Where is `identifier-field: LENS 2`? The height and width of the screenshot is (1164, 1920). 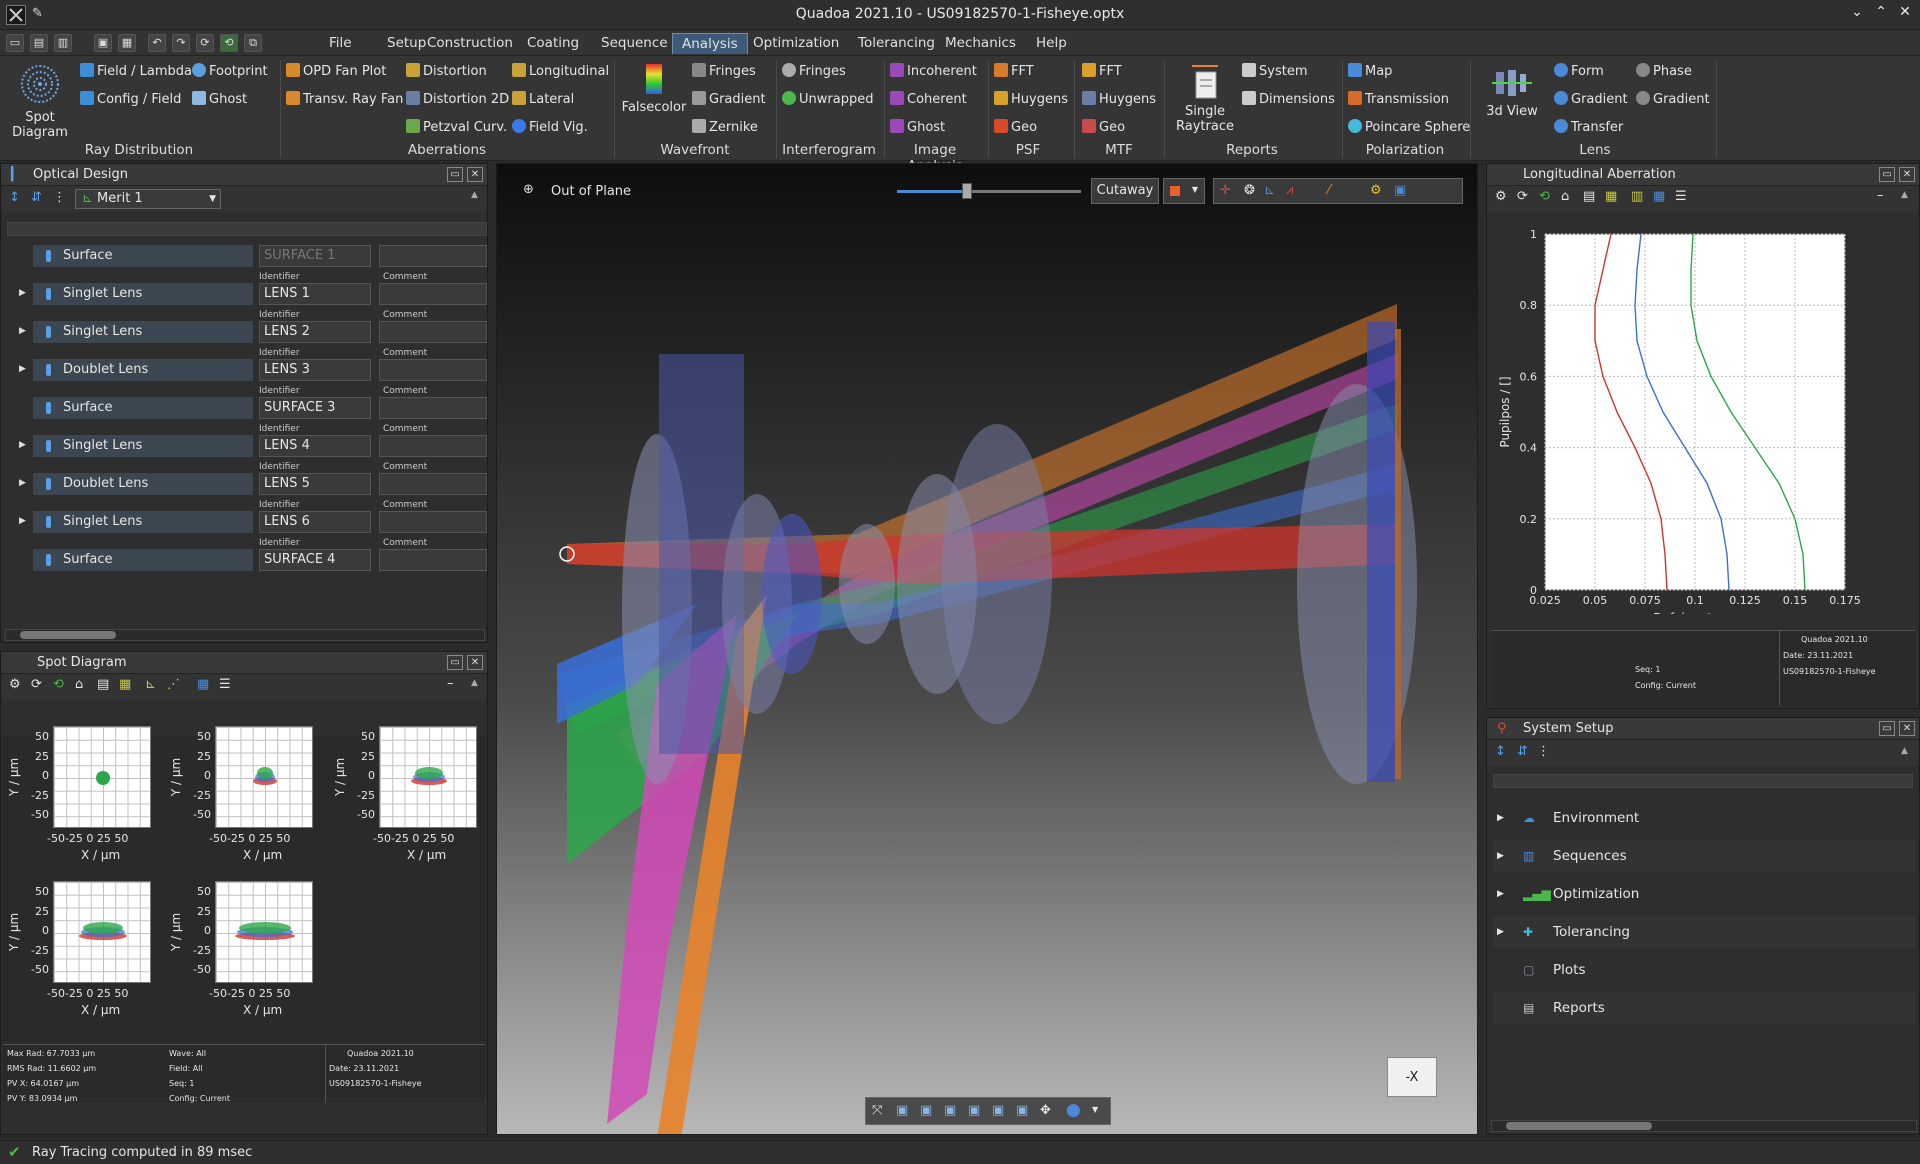 identifier-field: LENS 2 is located at coordinates (315, 332).